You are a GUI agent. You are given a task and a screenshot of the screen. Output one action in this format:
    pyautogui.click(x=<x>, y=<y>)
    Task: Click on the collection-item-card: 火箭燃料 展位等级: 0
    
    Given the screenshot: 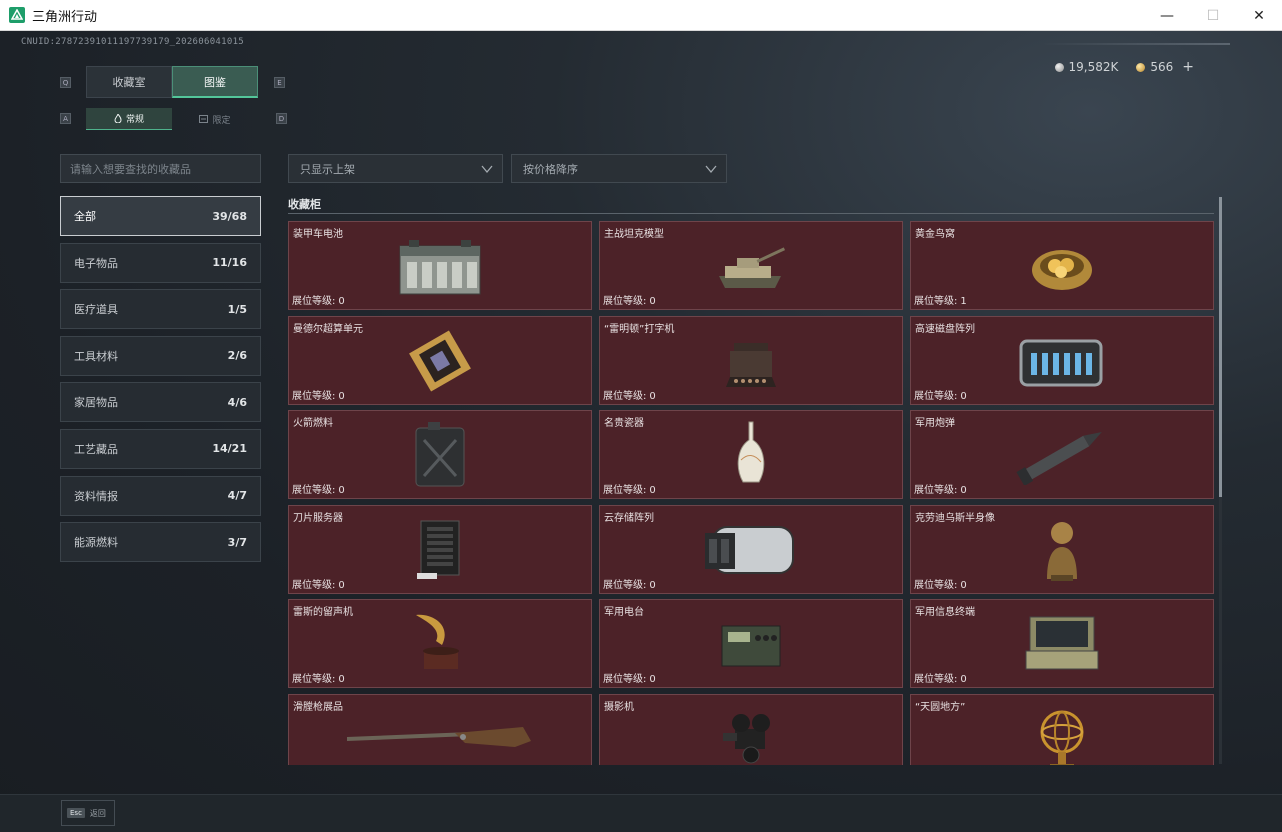 What is the action you would take?
    pyautogui.click(x=440, y=455)
    